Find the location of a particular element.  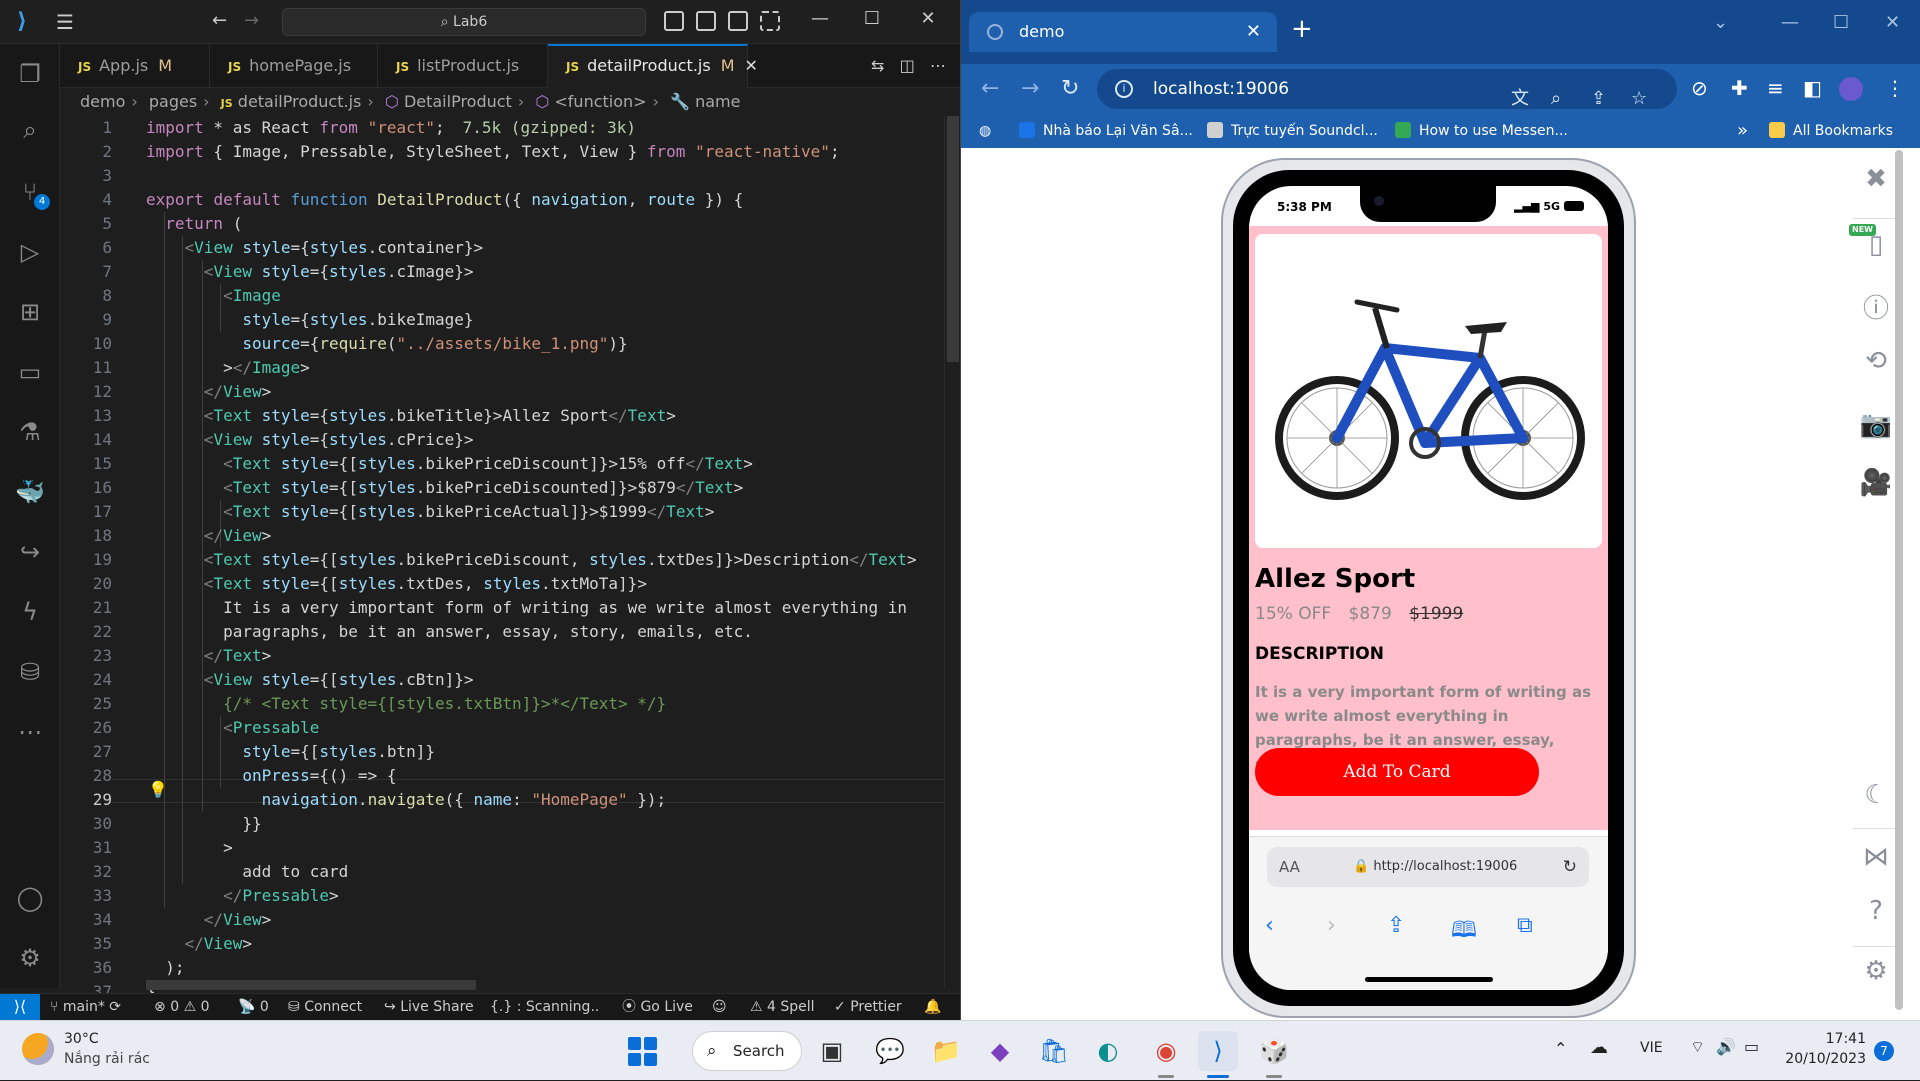

chevron-up-icon: ⌃ is located at coordinates (1560, 1048).